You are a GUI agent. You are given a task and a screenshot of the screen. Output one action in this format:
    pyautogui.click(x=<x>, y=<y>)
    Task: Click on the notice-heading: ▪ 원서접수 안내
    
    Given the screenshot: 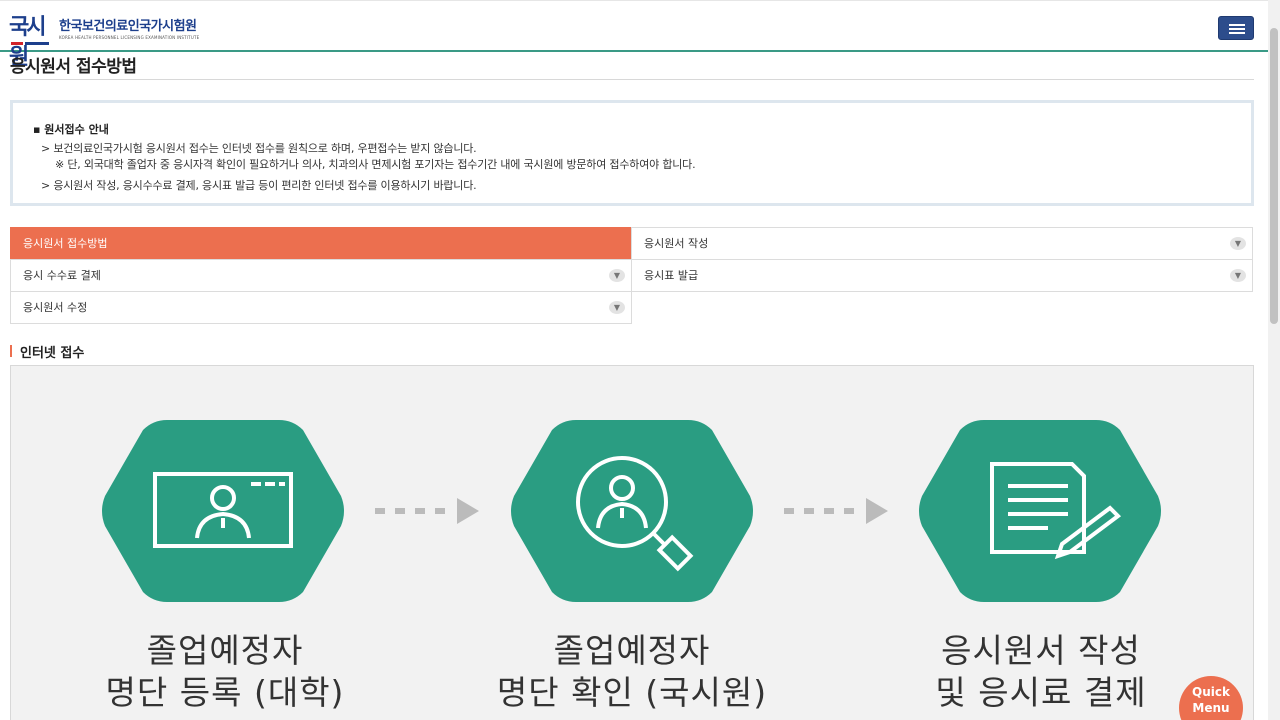 What is the action you would take?
    pyautogui.click(x=71, y=129)
    